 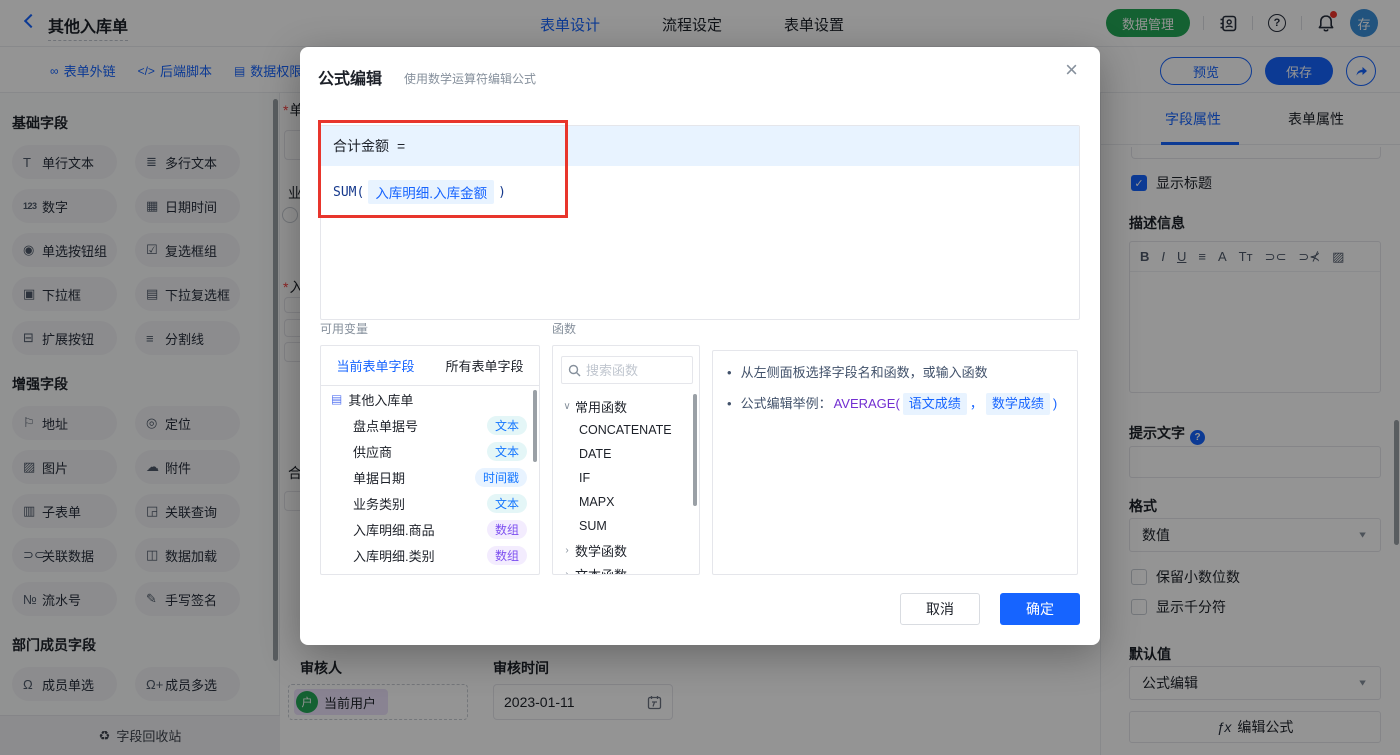 I want to click on function-group-常用函数: ∨ 常用函数, so click(x=626, y=406).